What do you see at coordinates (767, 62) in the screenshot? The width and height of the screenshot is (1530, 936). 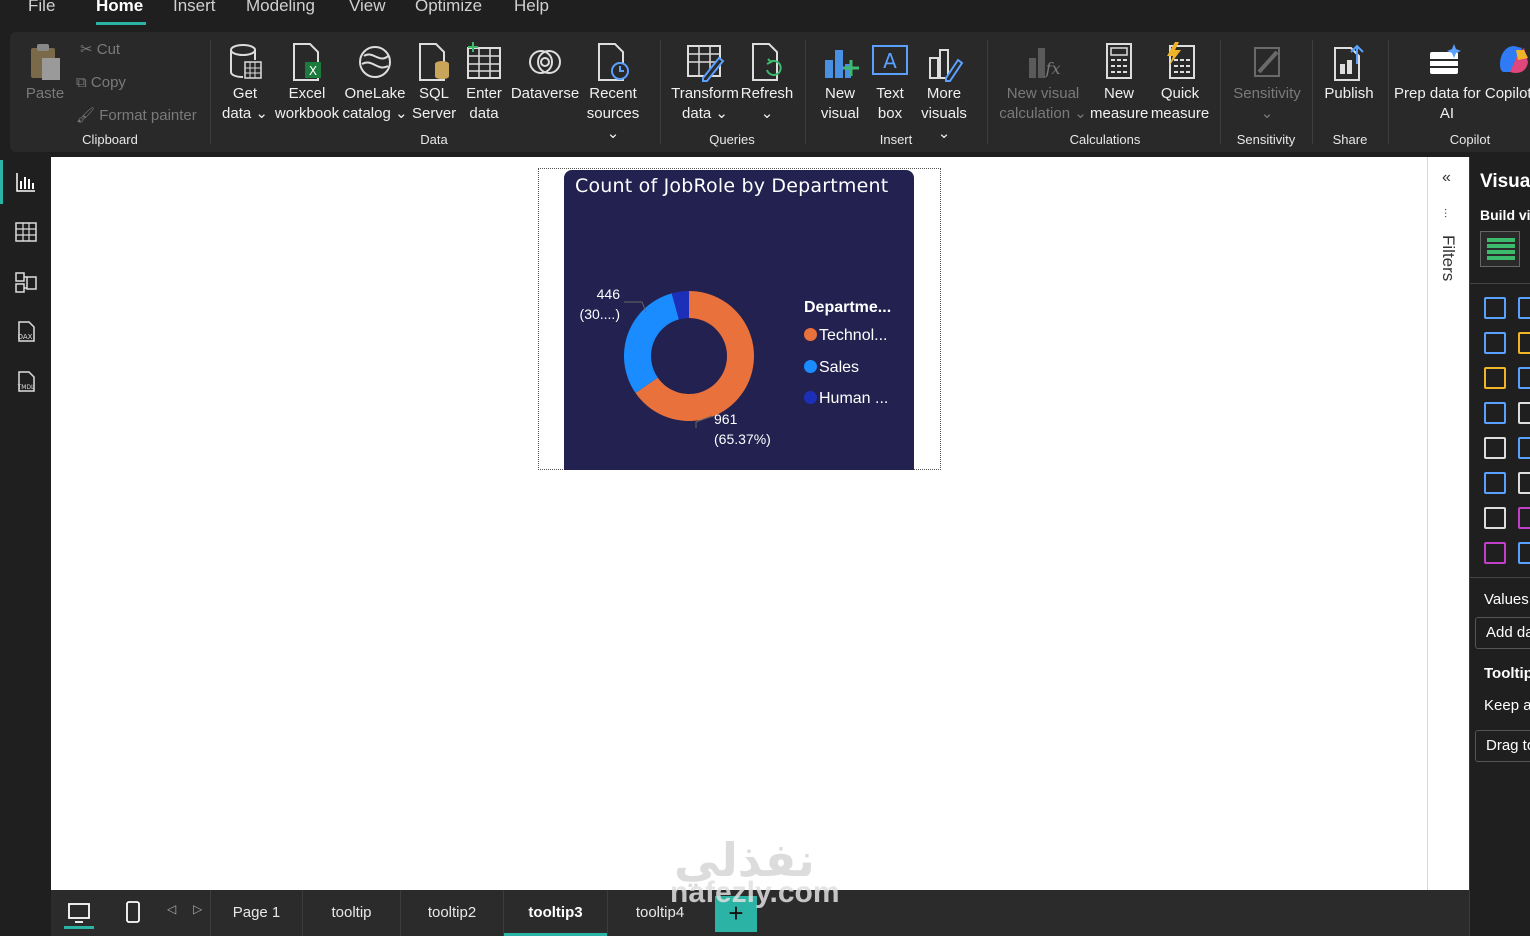 I see `refresh-icon` at bounding box center [767, 62].